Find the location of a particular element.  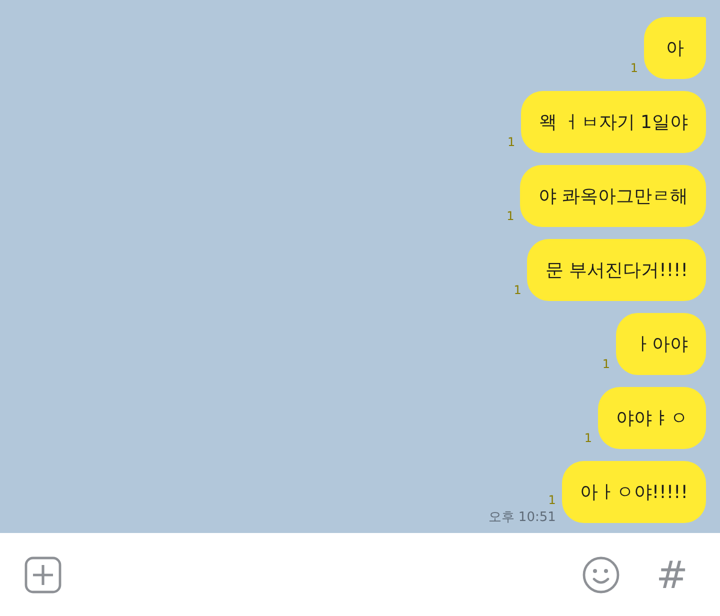

message-bubble: 아 is located at coordinates (675, 48).